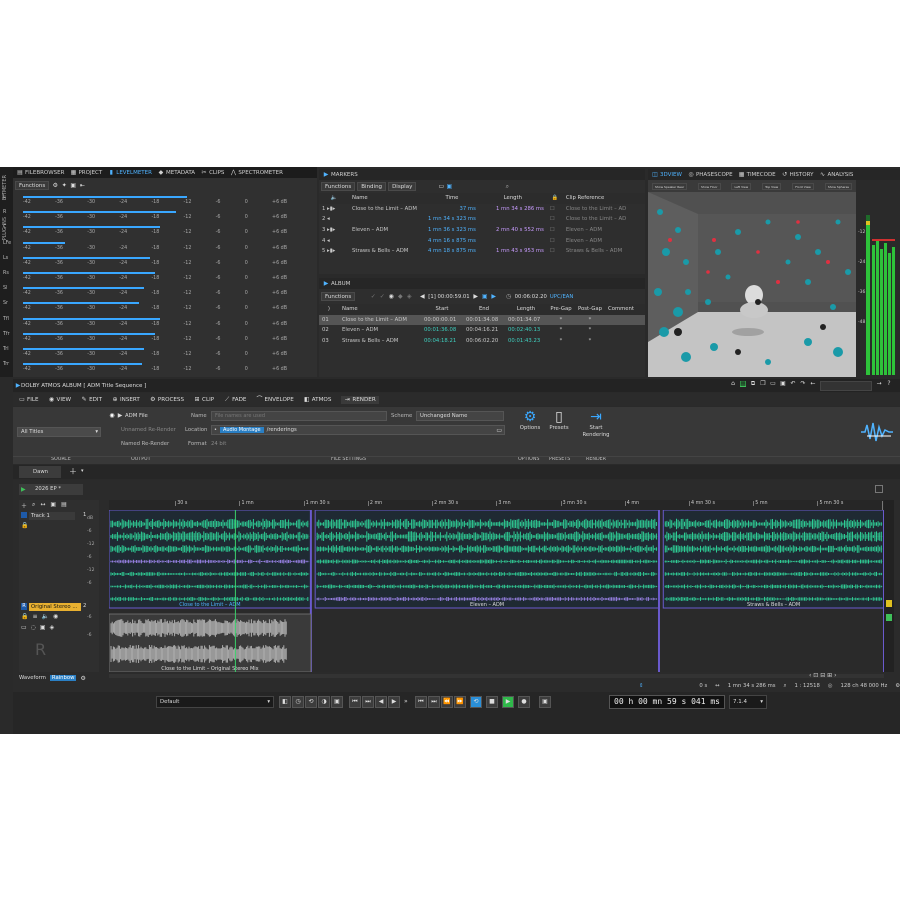  What do you see at coordinates (753, 384) in the screenshot?
I see `snap-icon: ⧉` at bounding box center [753, 384].